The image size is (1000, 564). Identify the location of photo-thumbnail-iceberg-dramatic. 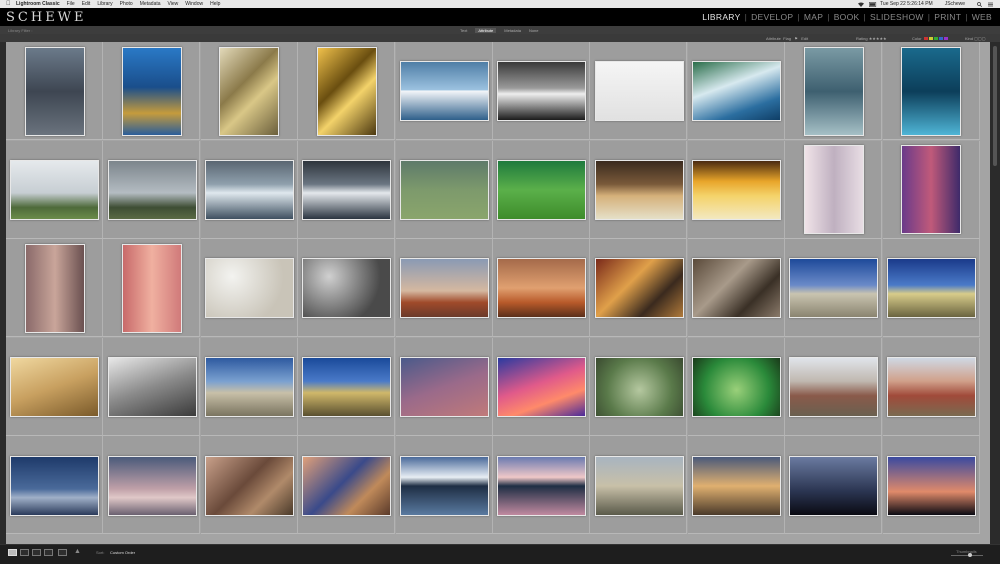
(347, 189).